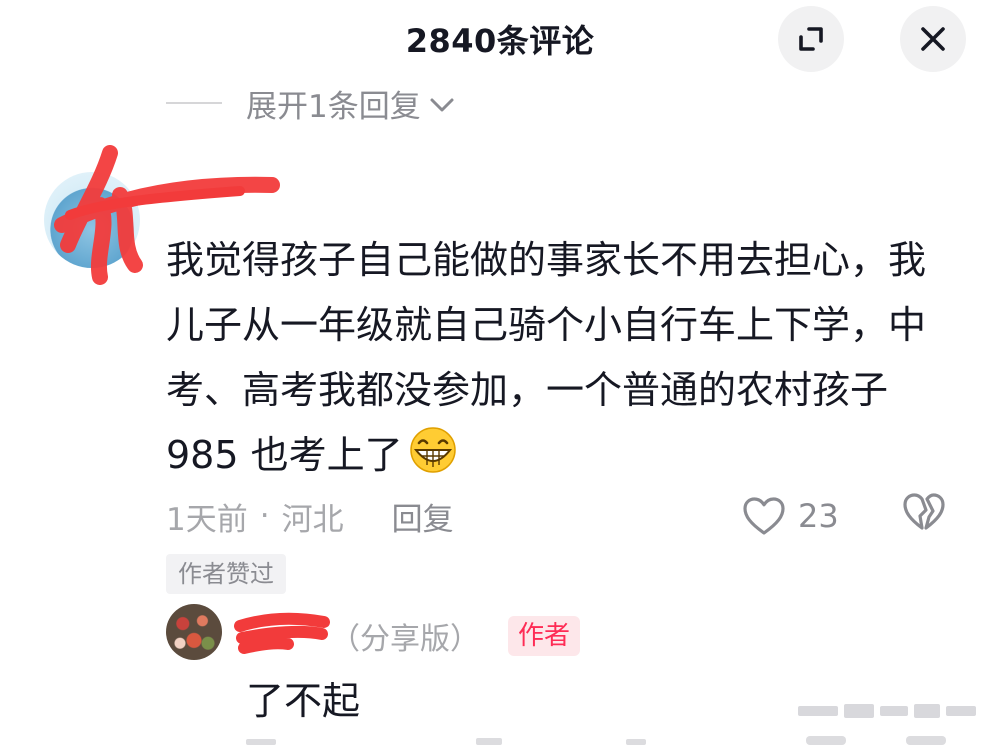 The width and height of the screenshot is (1000, 745). What do you see at coordinates (207, 519) in the screenshot?
I see `comment-time: 1天前` at bounding box center [207, 519].